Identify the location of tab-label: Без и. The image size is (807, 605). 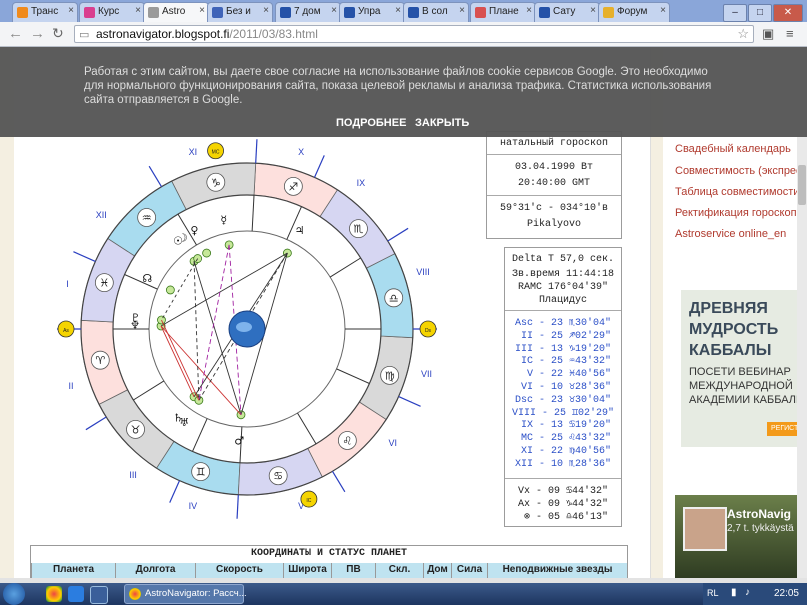
(238, 11).